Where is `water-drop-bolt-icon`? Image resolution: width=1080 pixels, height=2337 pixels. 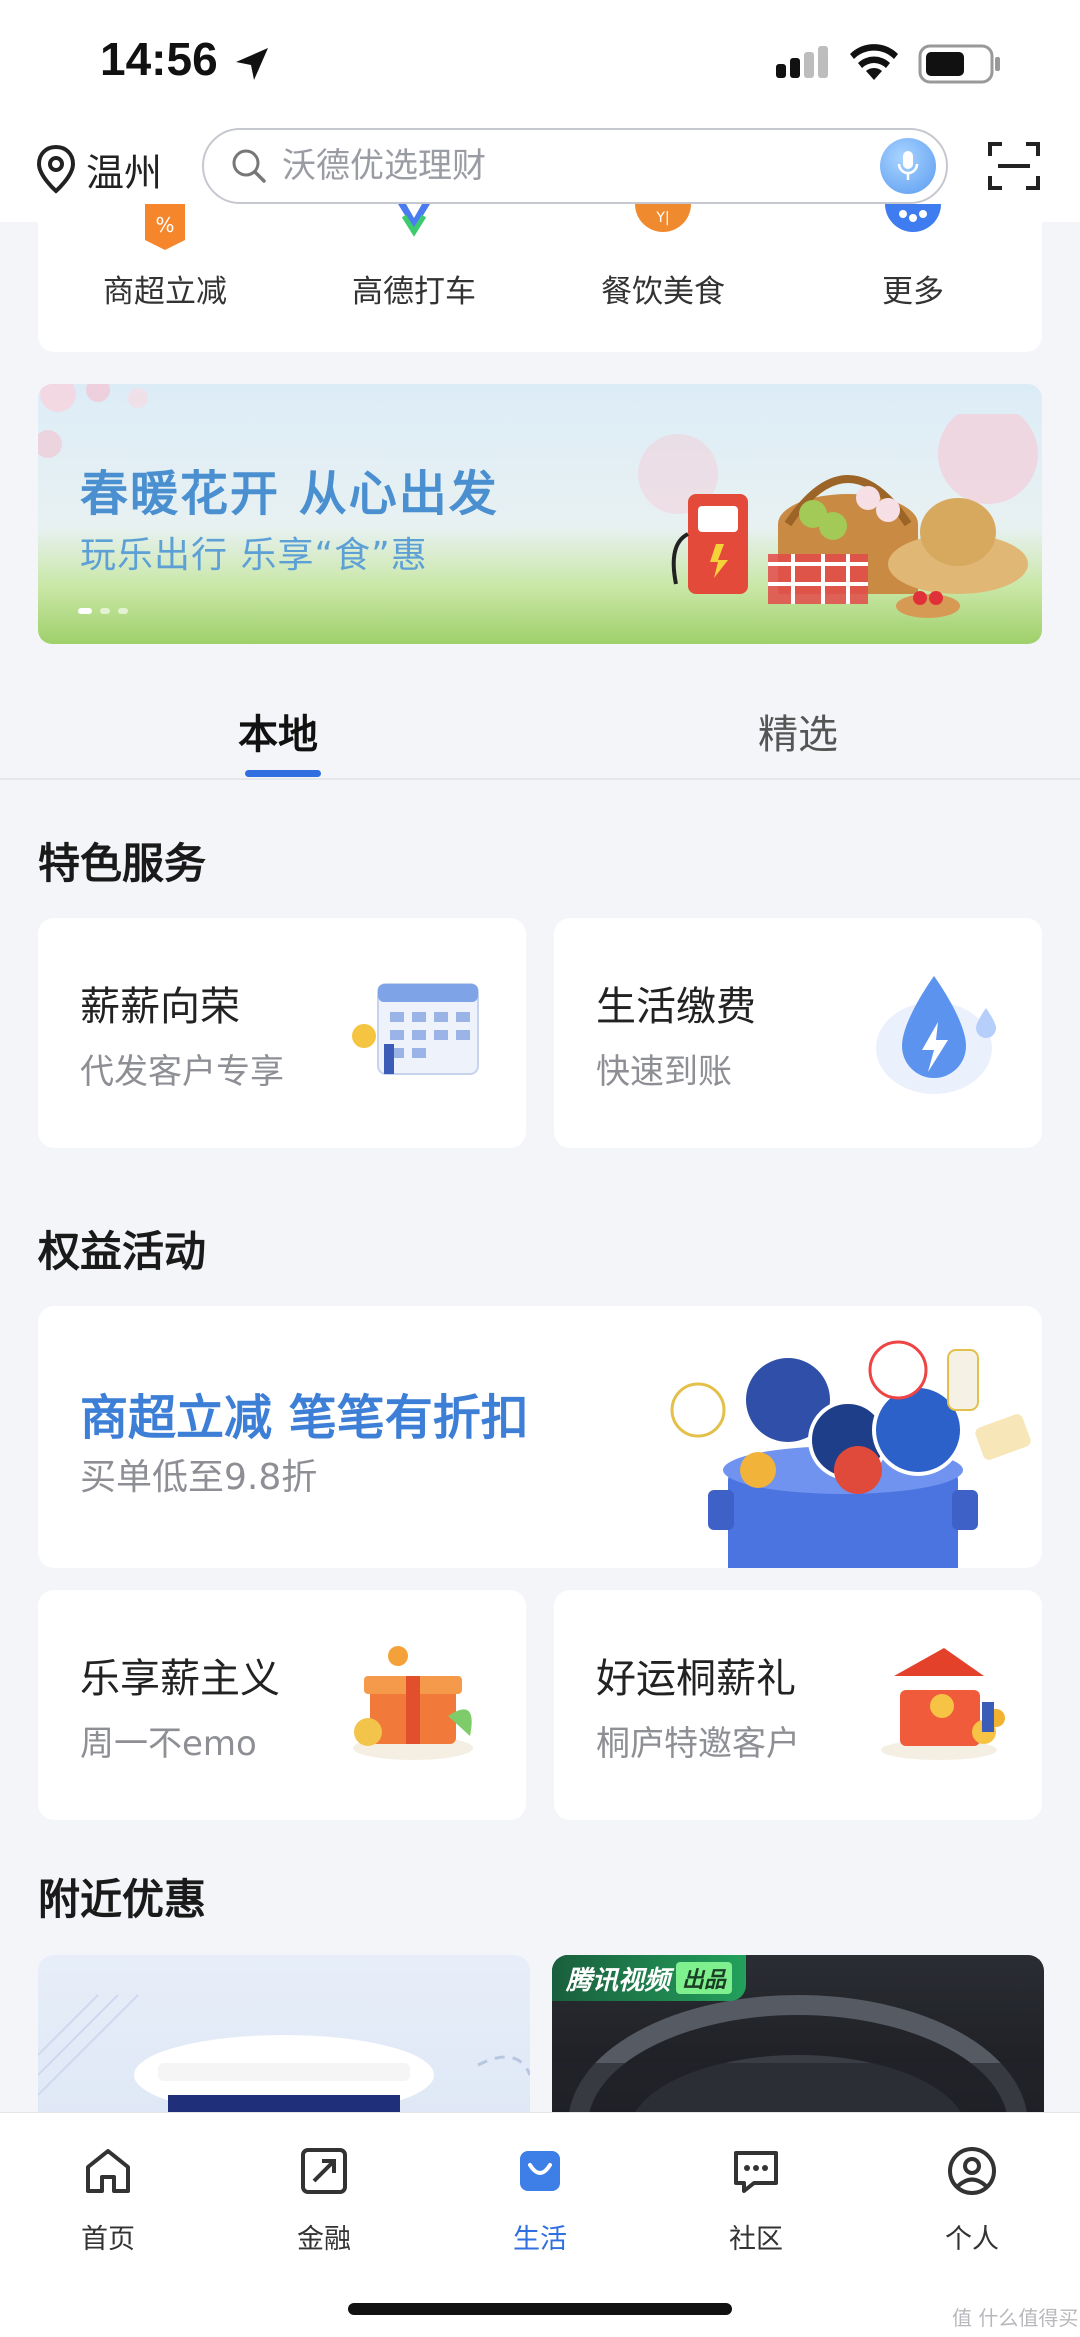 water-drop-bolt-icon is located at coordinates (936, 1035).